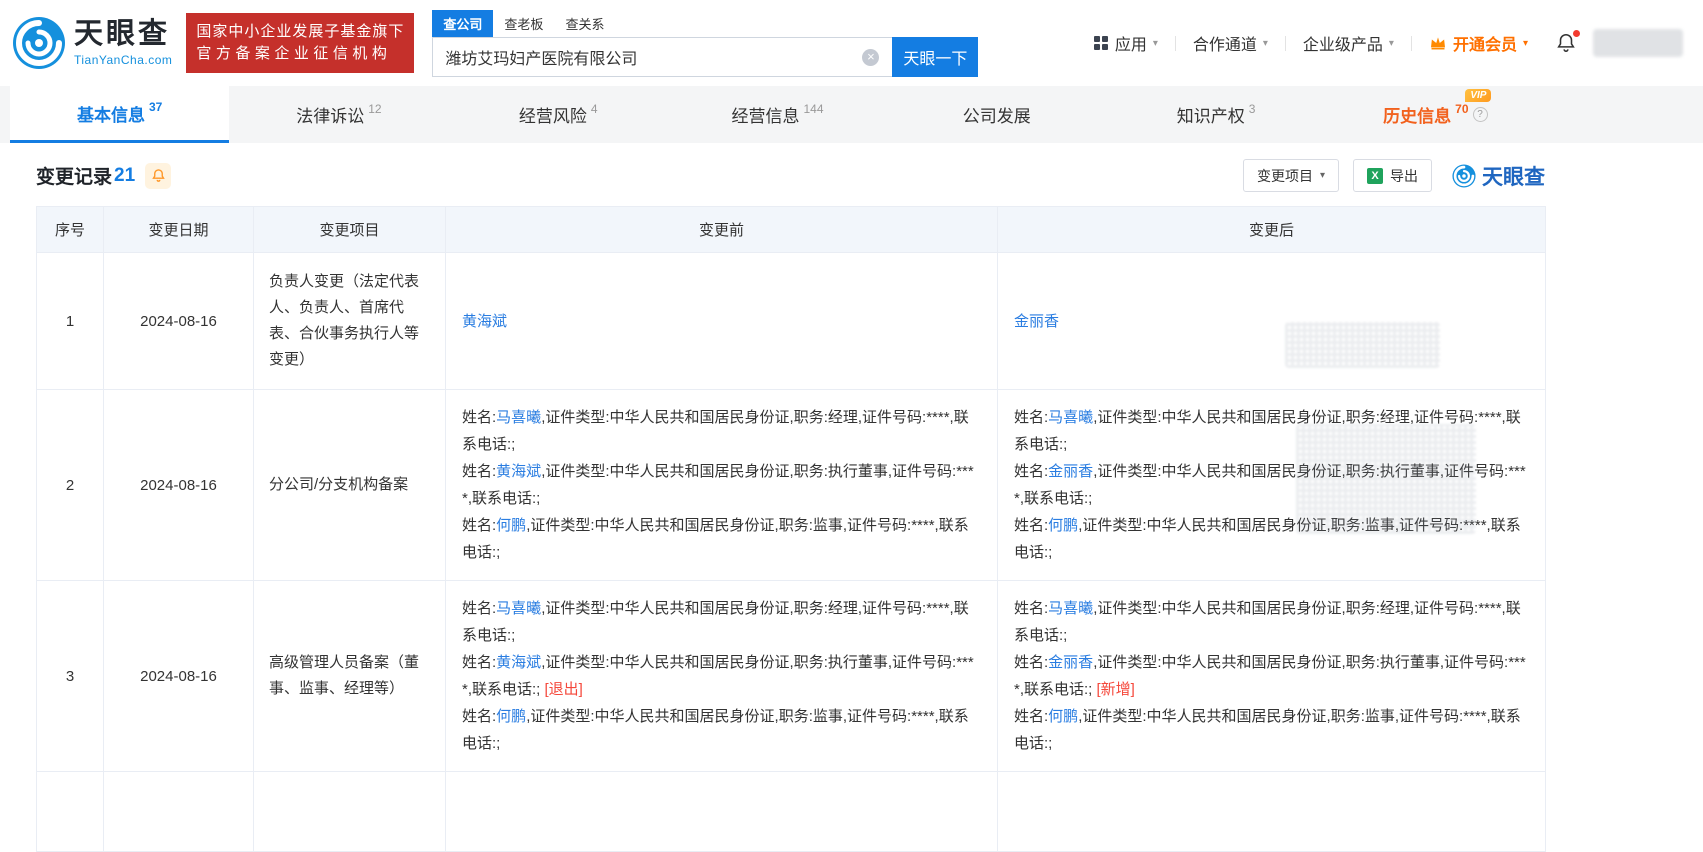  I want to click on tab-company-development: 公司发展, so click(996, 114).